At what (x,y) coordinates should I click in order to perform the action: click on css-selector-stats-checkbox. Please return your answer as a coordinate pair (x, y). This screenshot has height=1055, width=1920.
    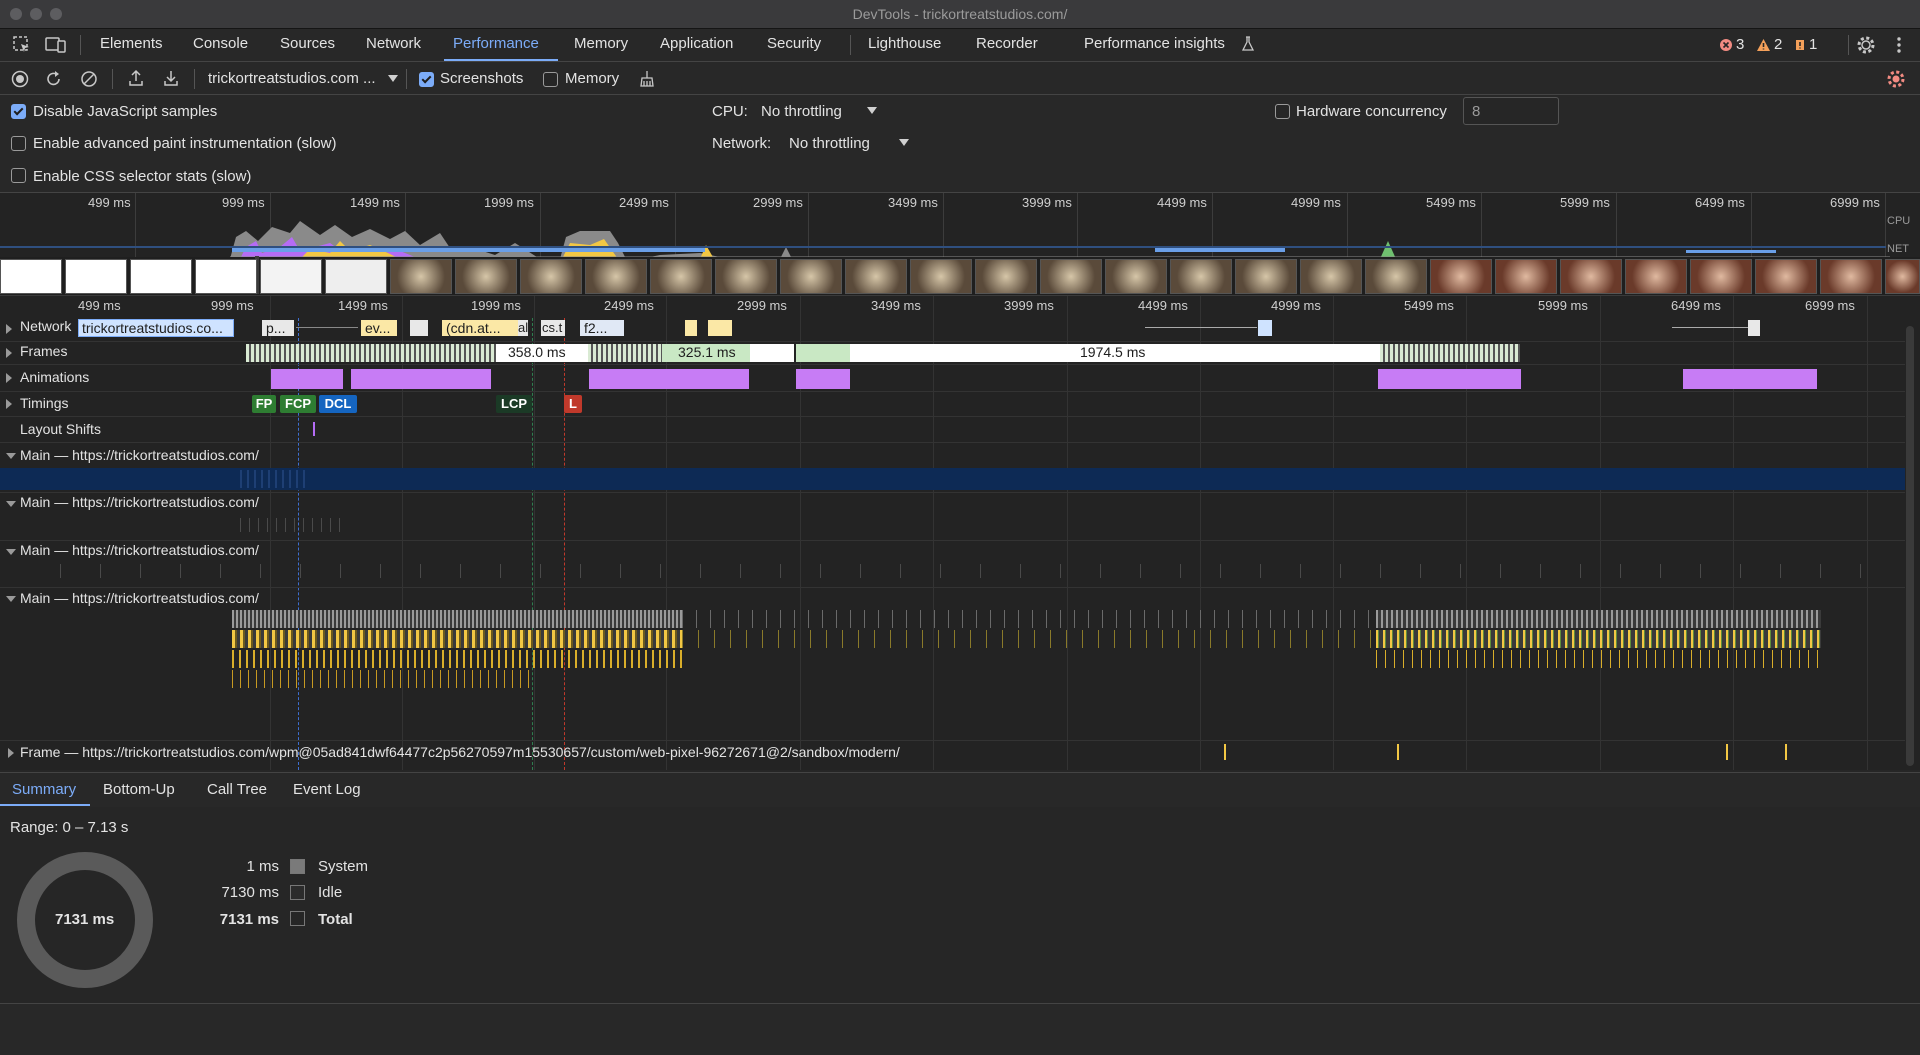
    Looking at the image, I should click on (18, 175).